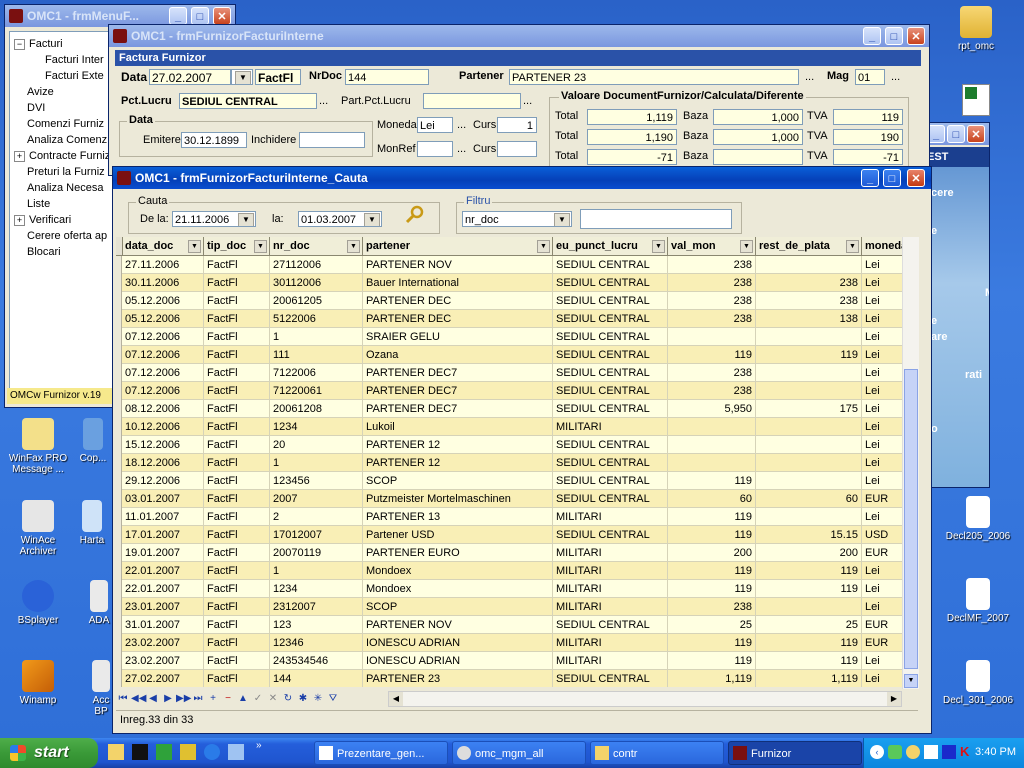  Describe the element at coordinates (517, 149) in the screenshot. I see `curs2-field` at that location.